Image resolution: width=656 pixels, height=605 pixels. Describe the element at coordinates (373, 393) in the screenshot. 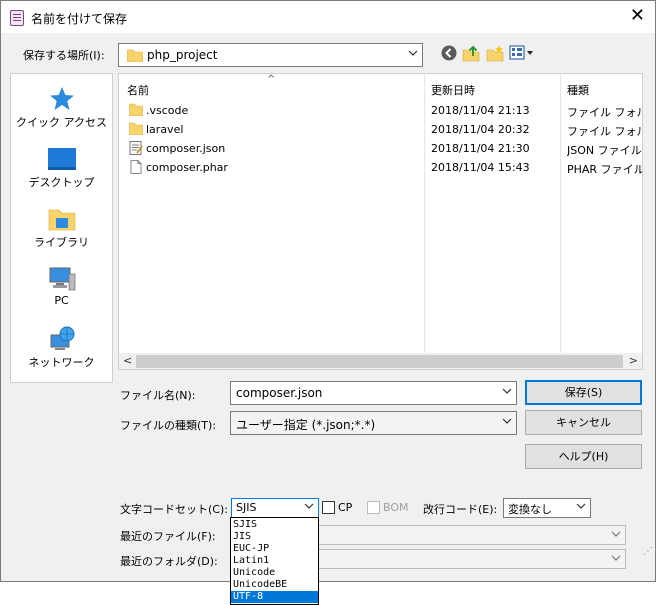

I see `filename-input: composer.json` at that location.